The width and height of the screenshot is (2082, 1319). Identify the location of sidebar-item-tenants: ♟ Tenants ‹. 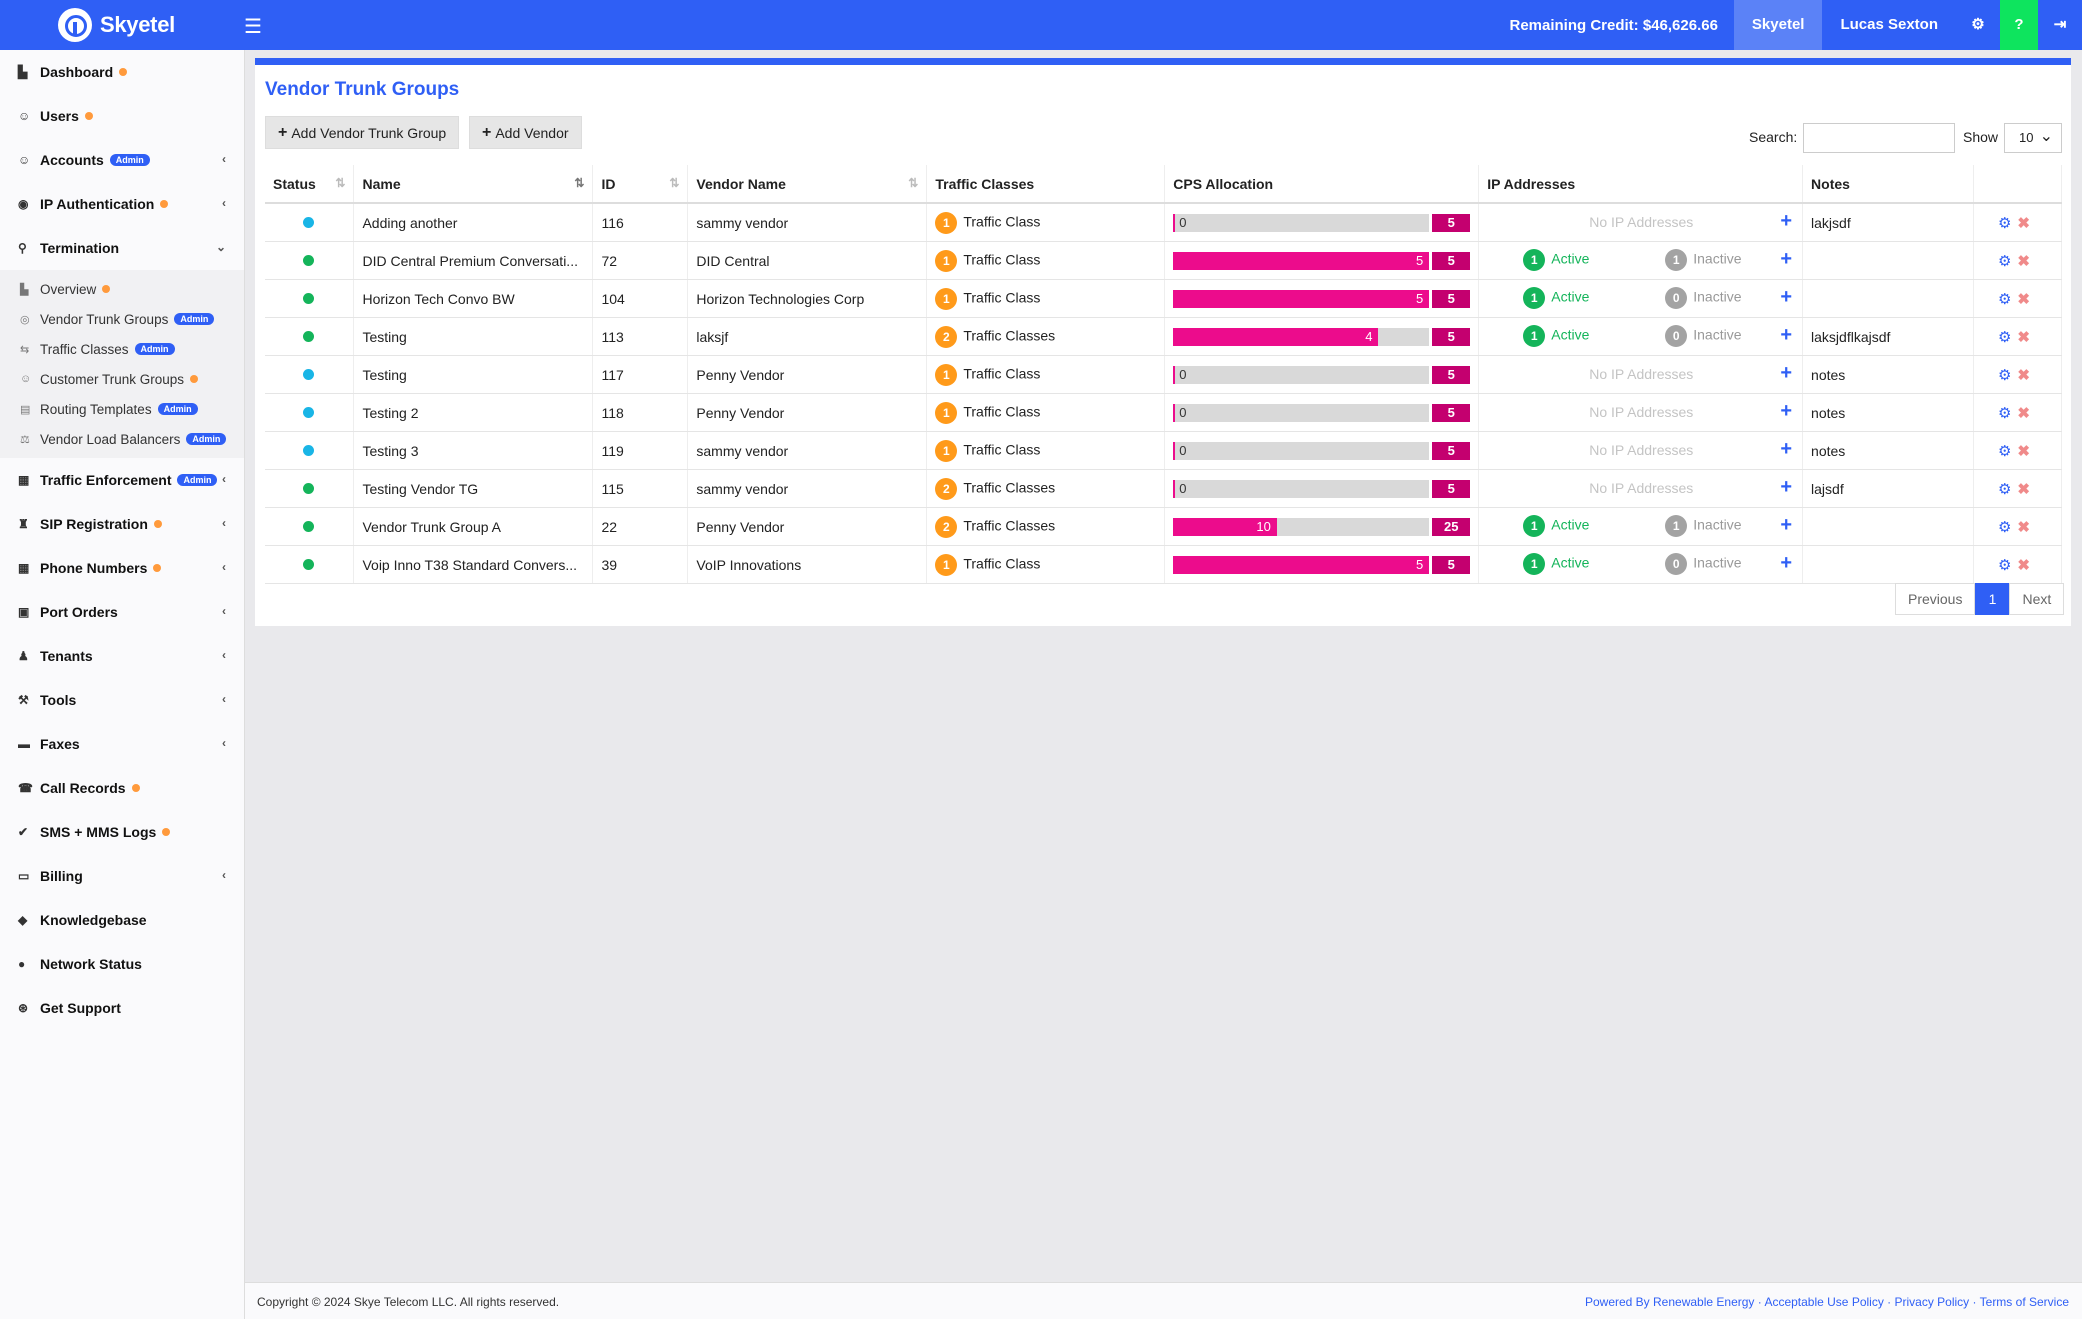
(122, 656).